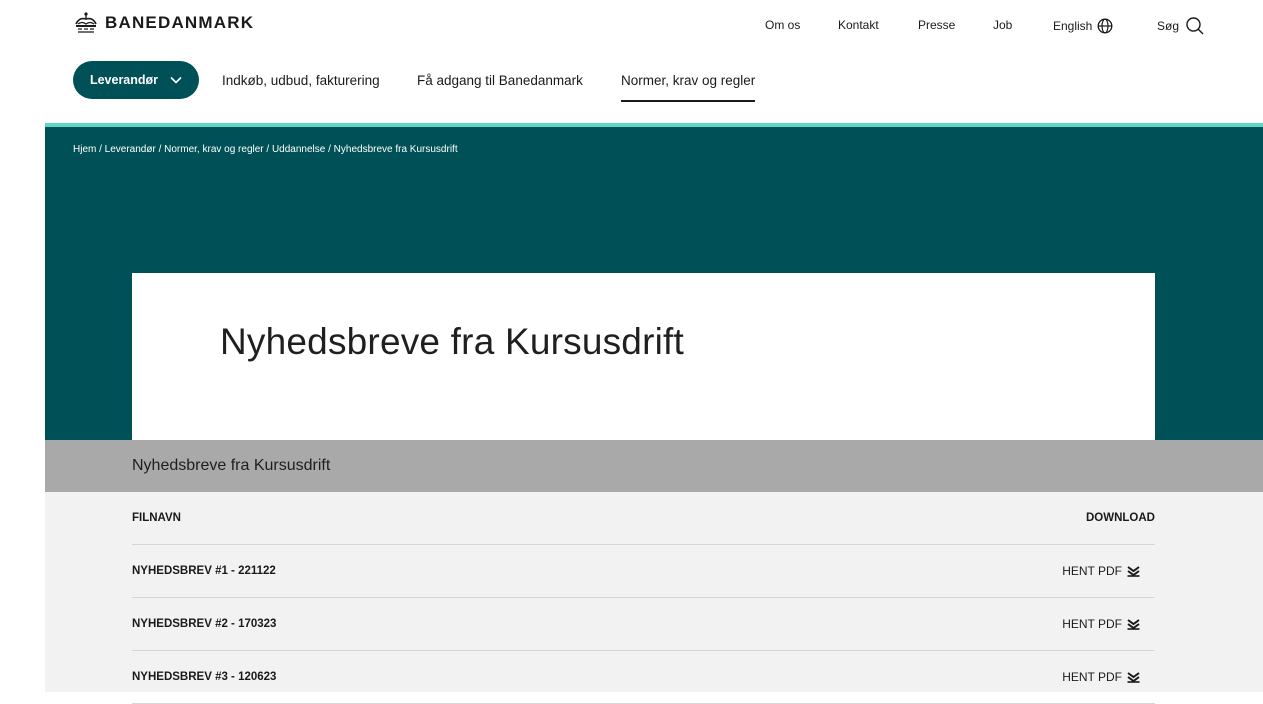  Describe the element at coordinates (1168, 26) in the screenshot. I see `search-label: Søg` at that location.